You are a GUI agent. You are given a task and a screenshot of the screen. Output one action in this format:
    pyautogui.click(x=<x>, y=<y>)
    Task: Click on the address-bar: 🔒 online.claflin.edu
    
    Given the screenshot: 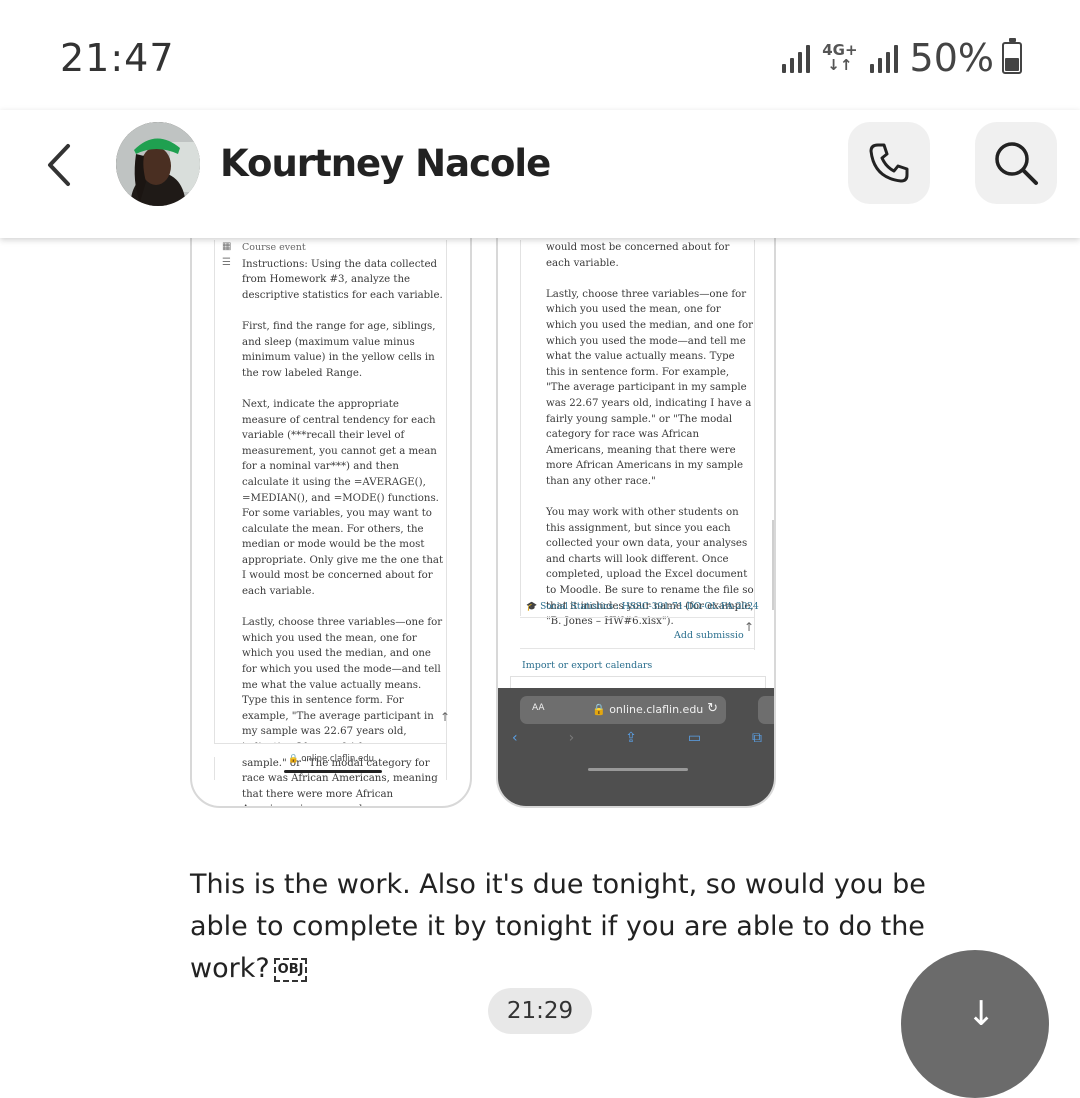 What is the action you would take?
    pyautogui.click(x=331, y=759)
    